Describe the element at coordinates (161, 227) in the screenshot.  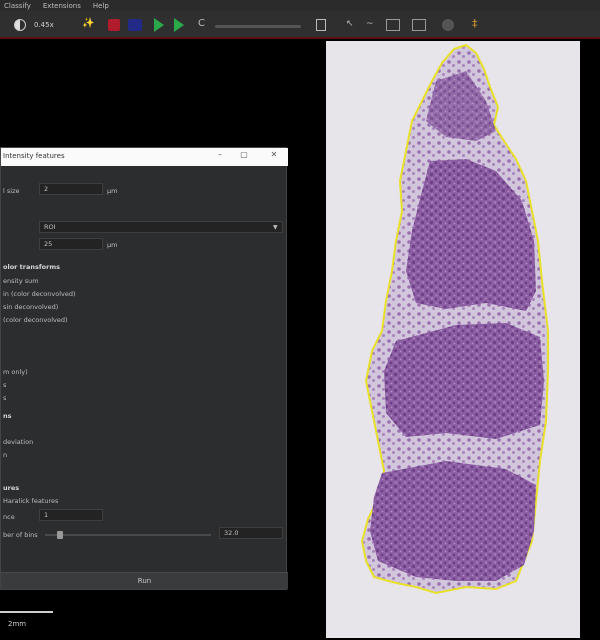
I see `region-select: ROI` at that location.